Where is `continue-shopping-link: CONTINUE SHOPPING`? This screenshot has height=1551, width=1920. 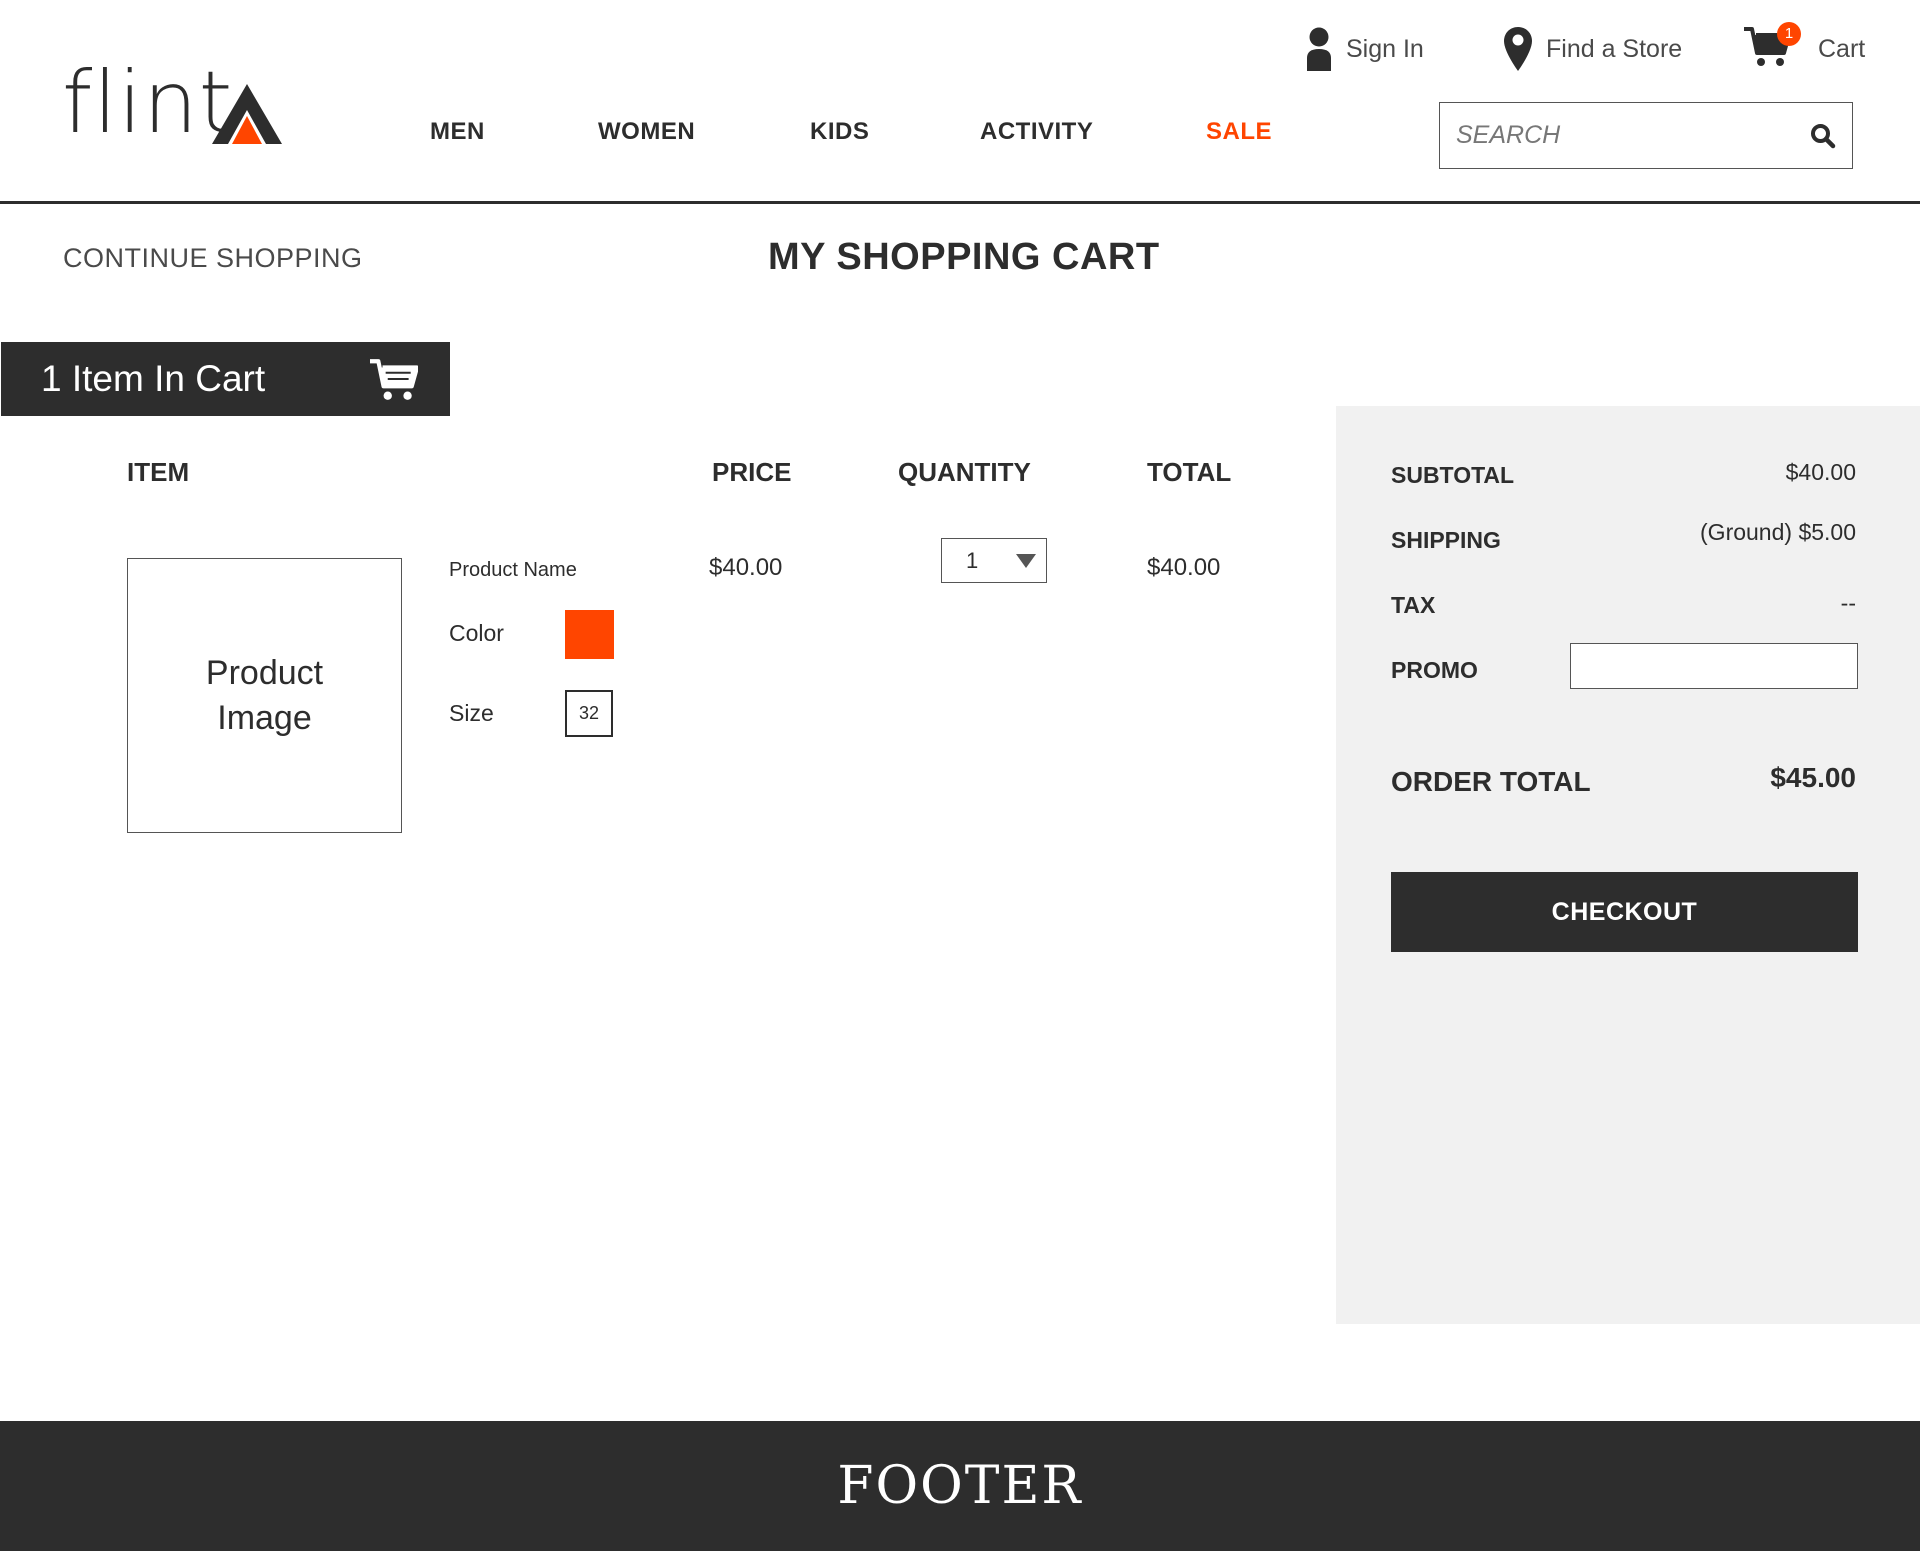 continue-shopping-link: CONTINUE SHOPPING is located at coordinates (213, 258).